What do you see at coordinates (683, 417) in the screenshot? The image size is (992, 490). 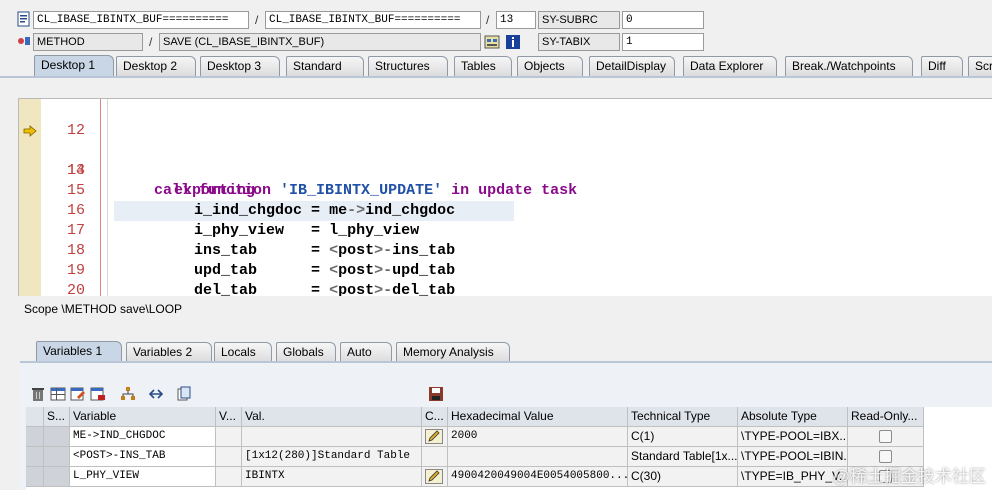 I see `column-header-technical-type: Technical Type` at bounding box center [683, 417].